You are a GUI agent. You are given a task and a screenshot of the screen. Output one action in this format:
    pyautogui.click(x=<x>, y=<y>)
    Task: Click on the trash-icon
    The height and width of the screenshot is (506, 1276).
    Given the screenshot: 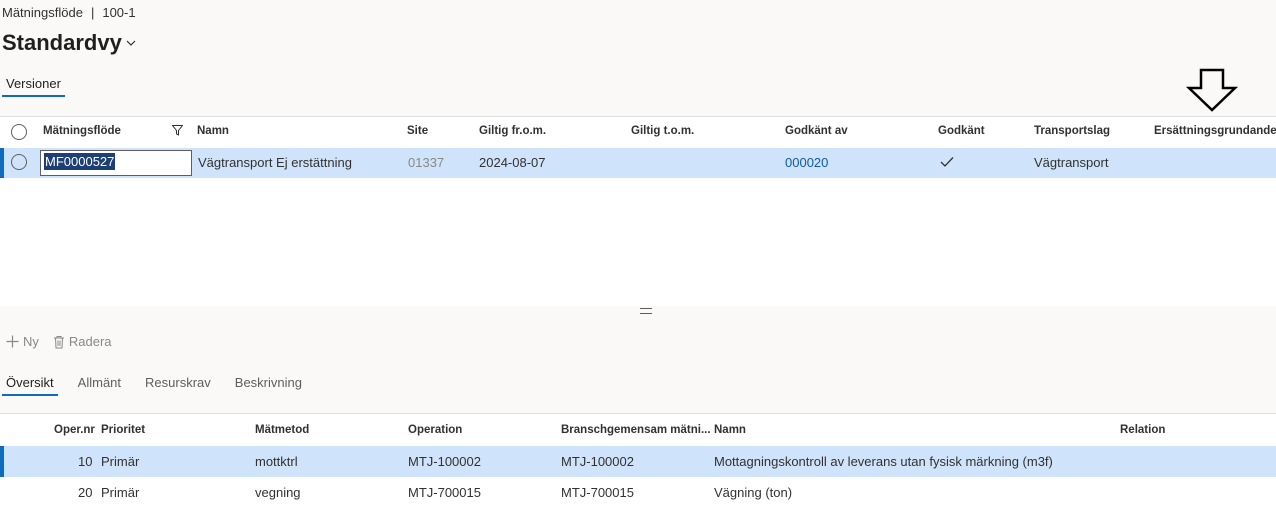 What is the action you would take?
    pyautogui.click(x=58, y=341)
    